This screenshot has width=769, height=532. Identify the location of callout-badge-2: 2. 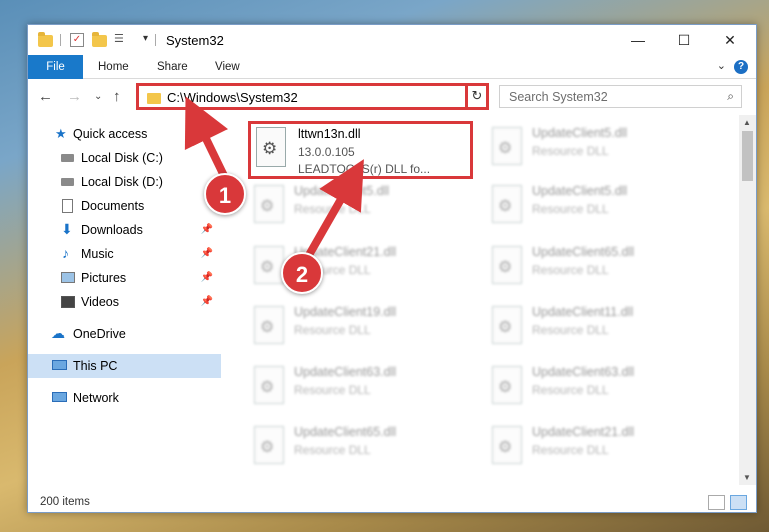
(302, 273).